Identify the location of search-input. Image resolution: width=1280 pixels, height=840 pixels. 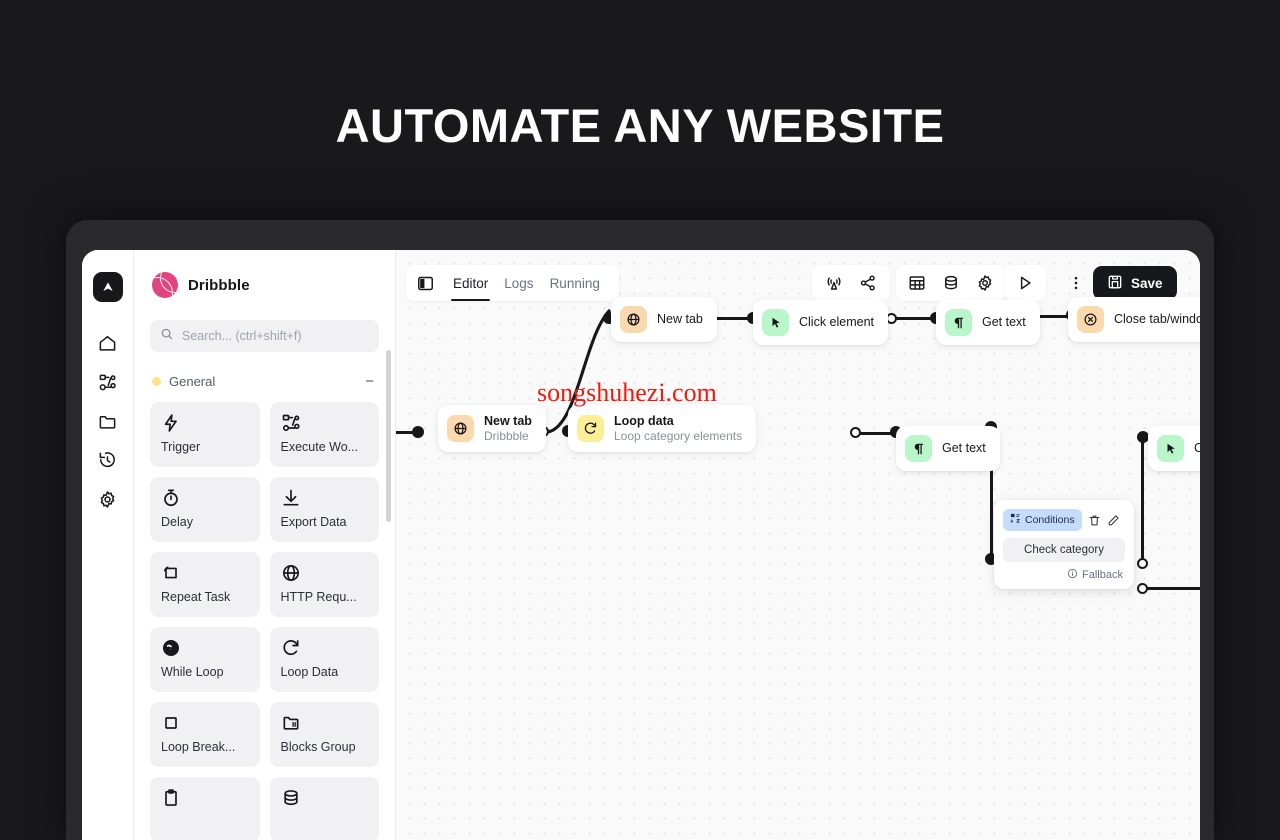
(275, 336).